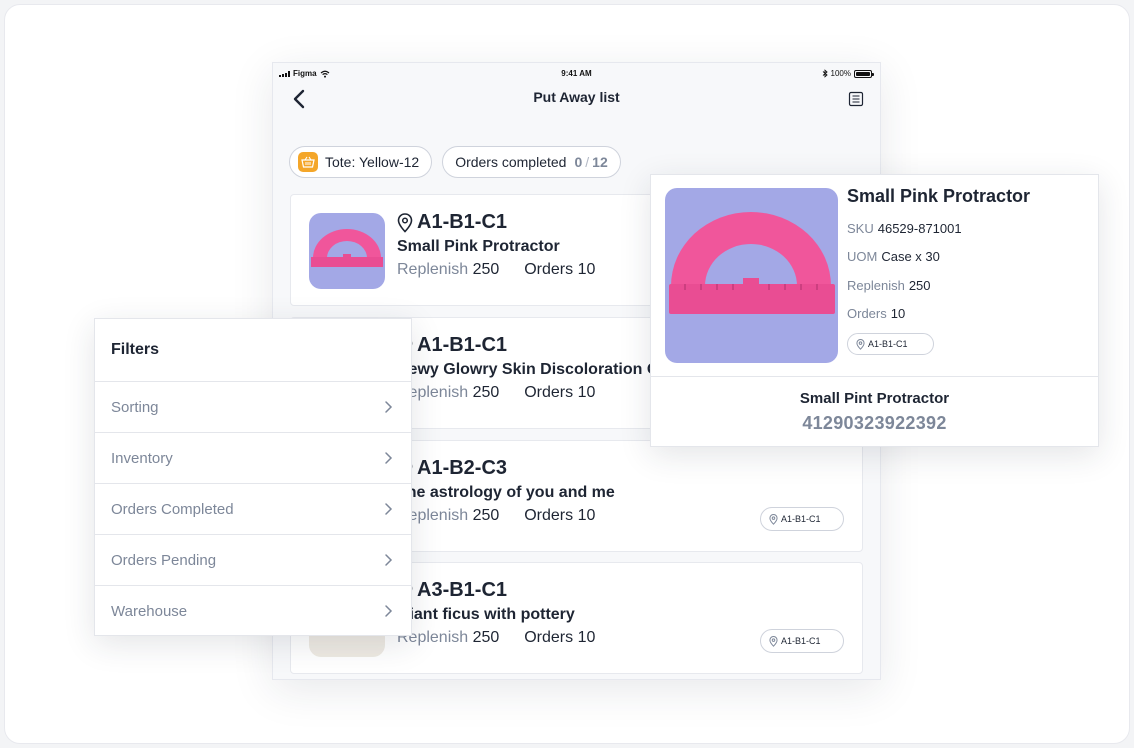 Image resolution: width=1134 pixels, height=748 pixels. I want to click on list-icon, so click(856, 99).